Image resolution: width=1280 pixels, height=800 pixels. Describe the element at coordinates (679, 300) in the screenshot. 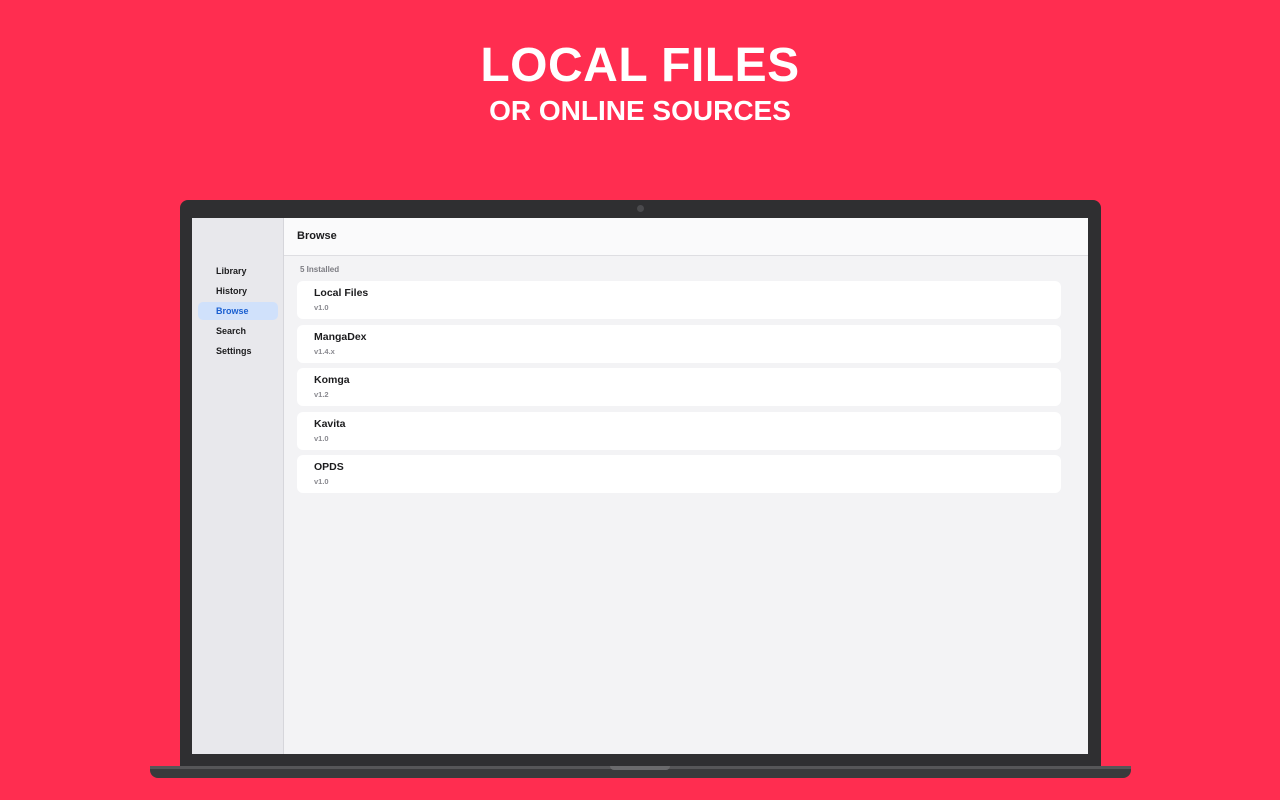

I see `source-row-local-files: Local Files v1.0` at that location.